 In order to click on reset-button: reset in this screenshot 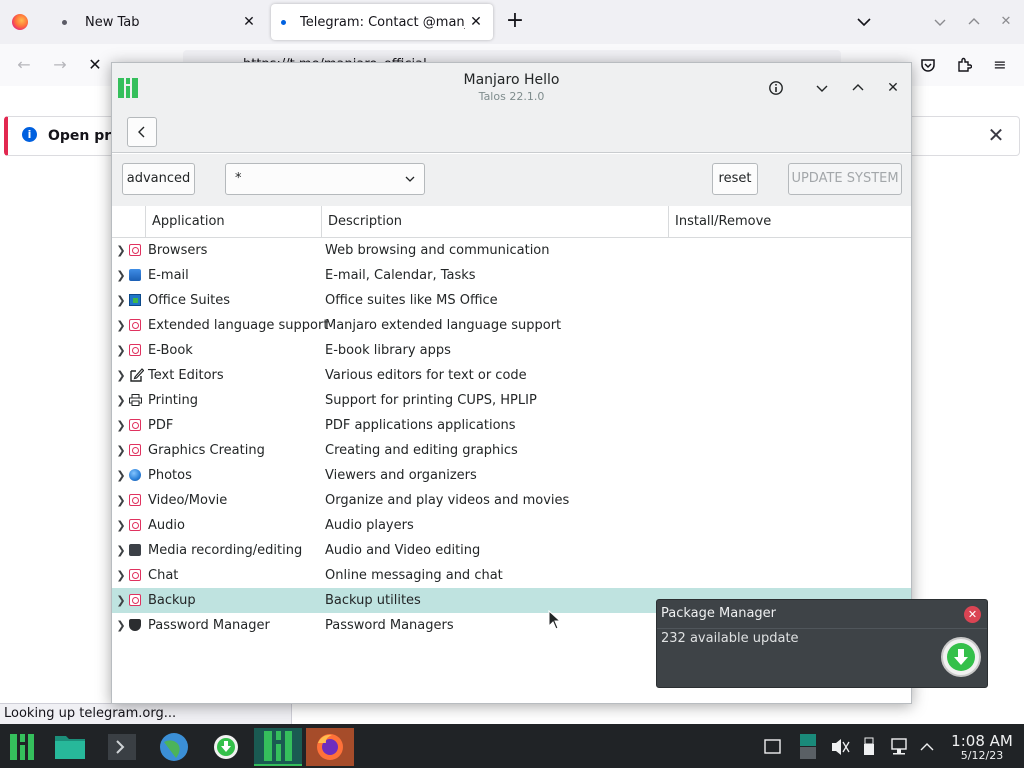, I will do `click(735, 179)`.